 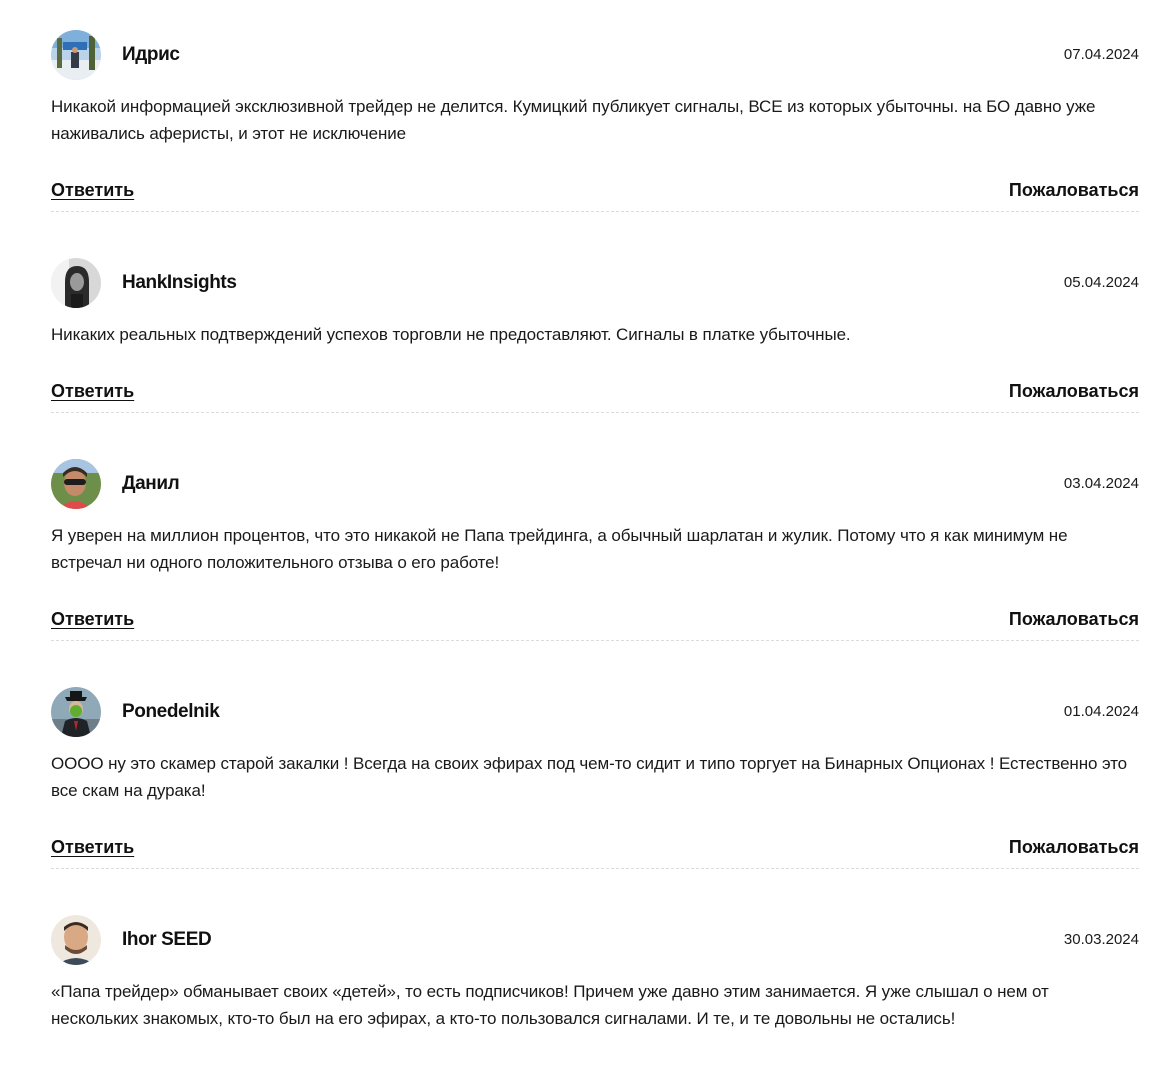 I want to click on comment-date: 30.03.2024, so click(x=1101, y=939).